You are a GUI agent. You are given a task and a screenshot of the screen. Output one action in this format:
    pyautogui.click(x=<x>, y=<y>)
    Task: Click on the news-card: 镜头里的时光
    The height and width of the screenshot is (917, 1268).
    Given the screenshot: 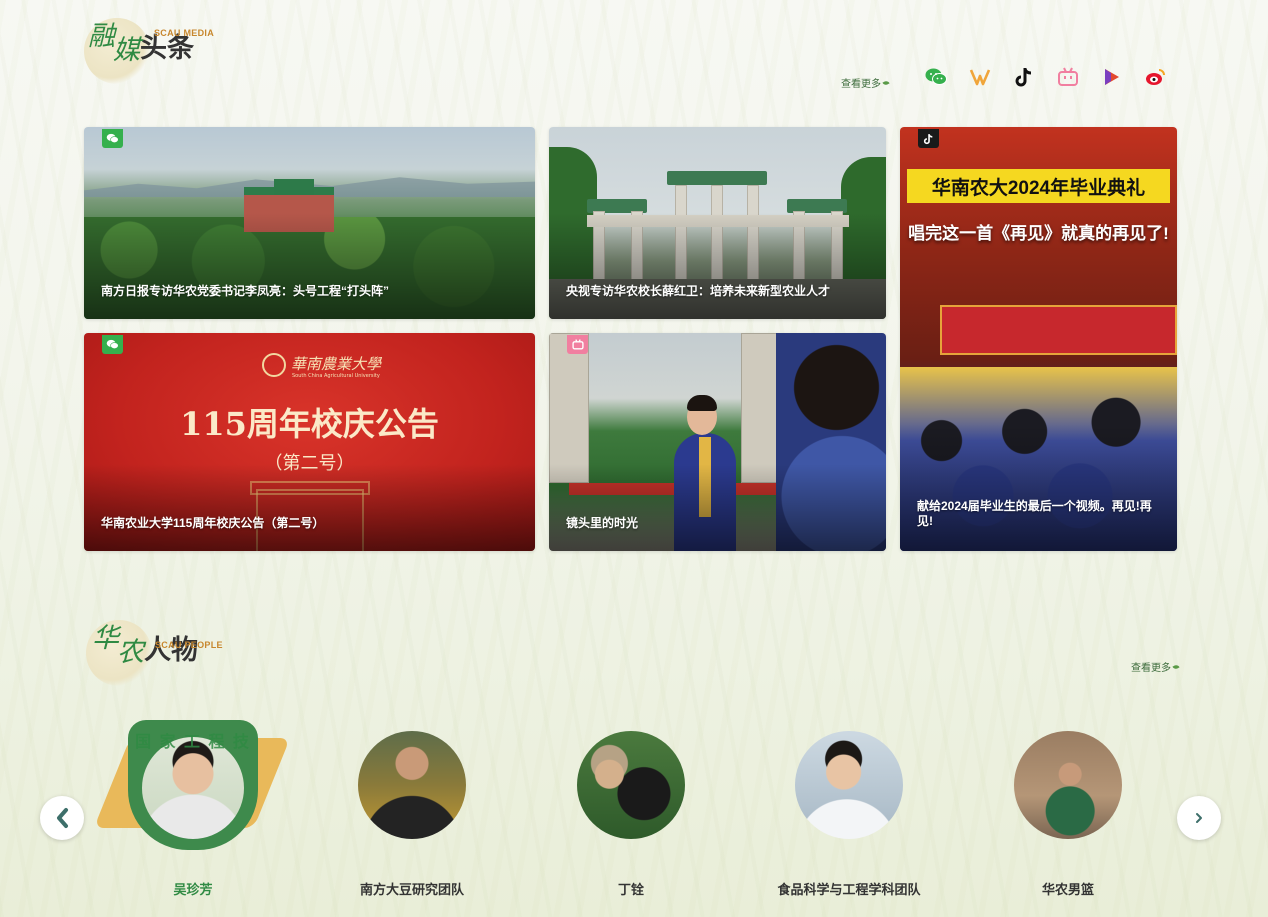 What is the action you would take?
    pyautogui.click(x=717, y=442)
    